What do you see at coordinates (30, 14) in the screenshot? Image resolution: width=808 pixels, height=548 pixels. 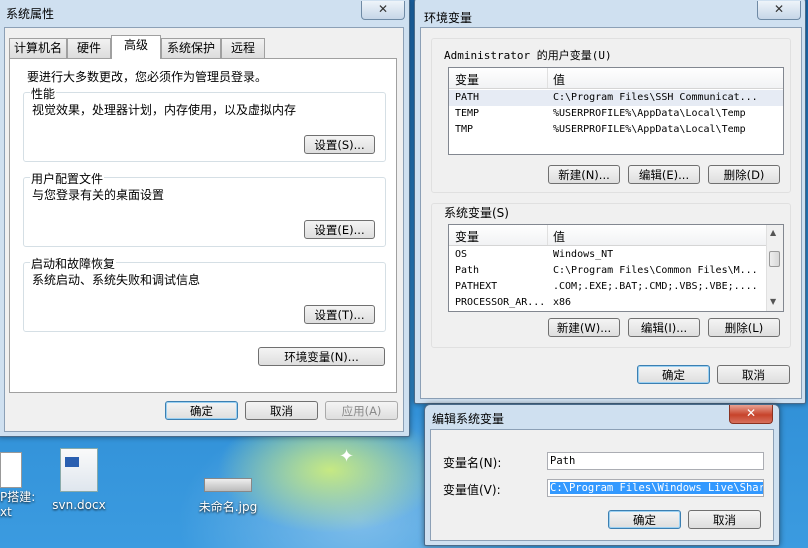 I see `window-title: 系统属性` at bounding box center [30, 14].